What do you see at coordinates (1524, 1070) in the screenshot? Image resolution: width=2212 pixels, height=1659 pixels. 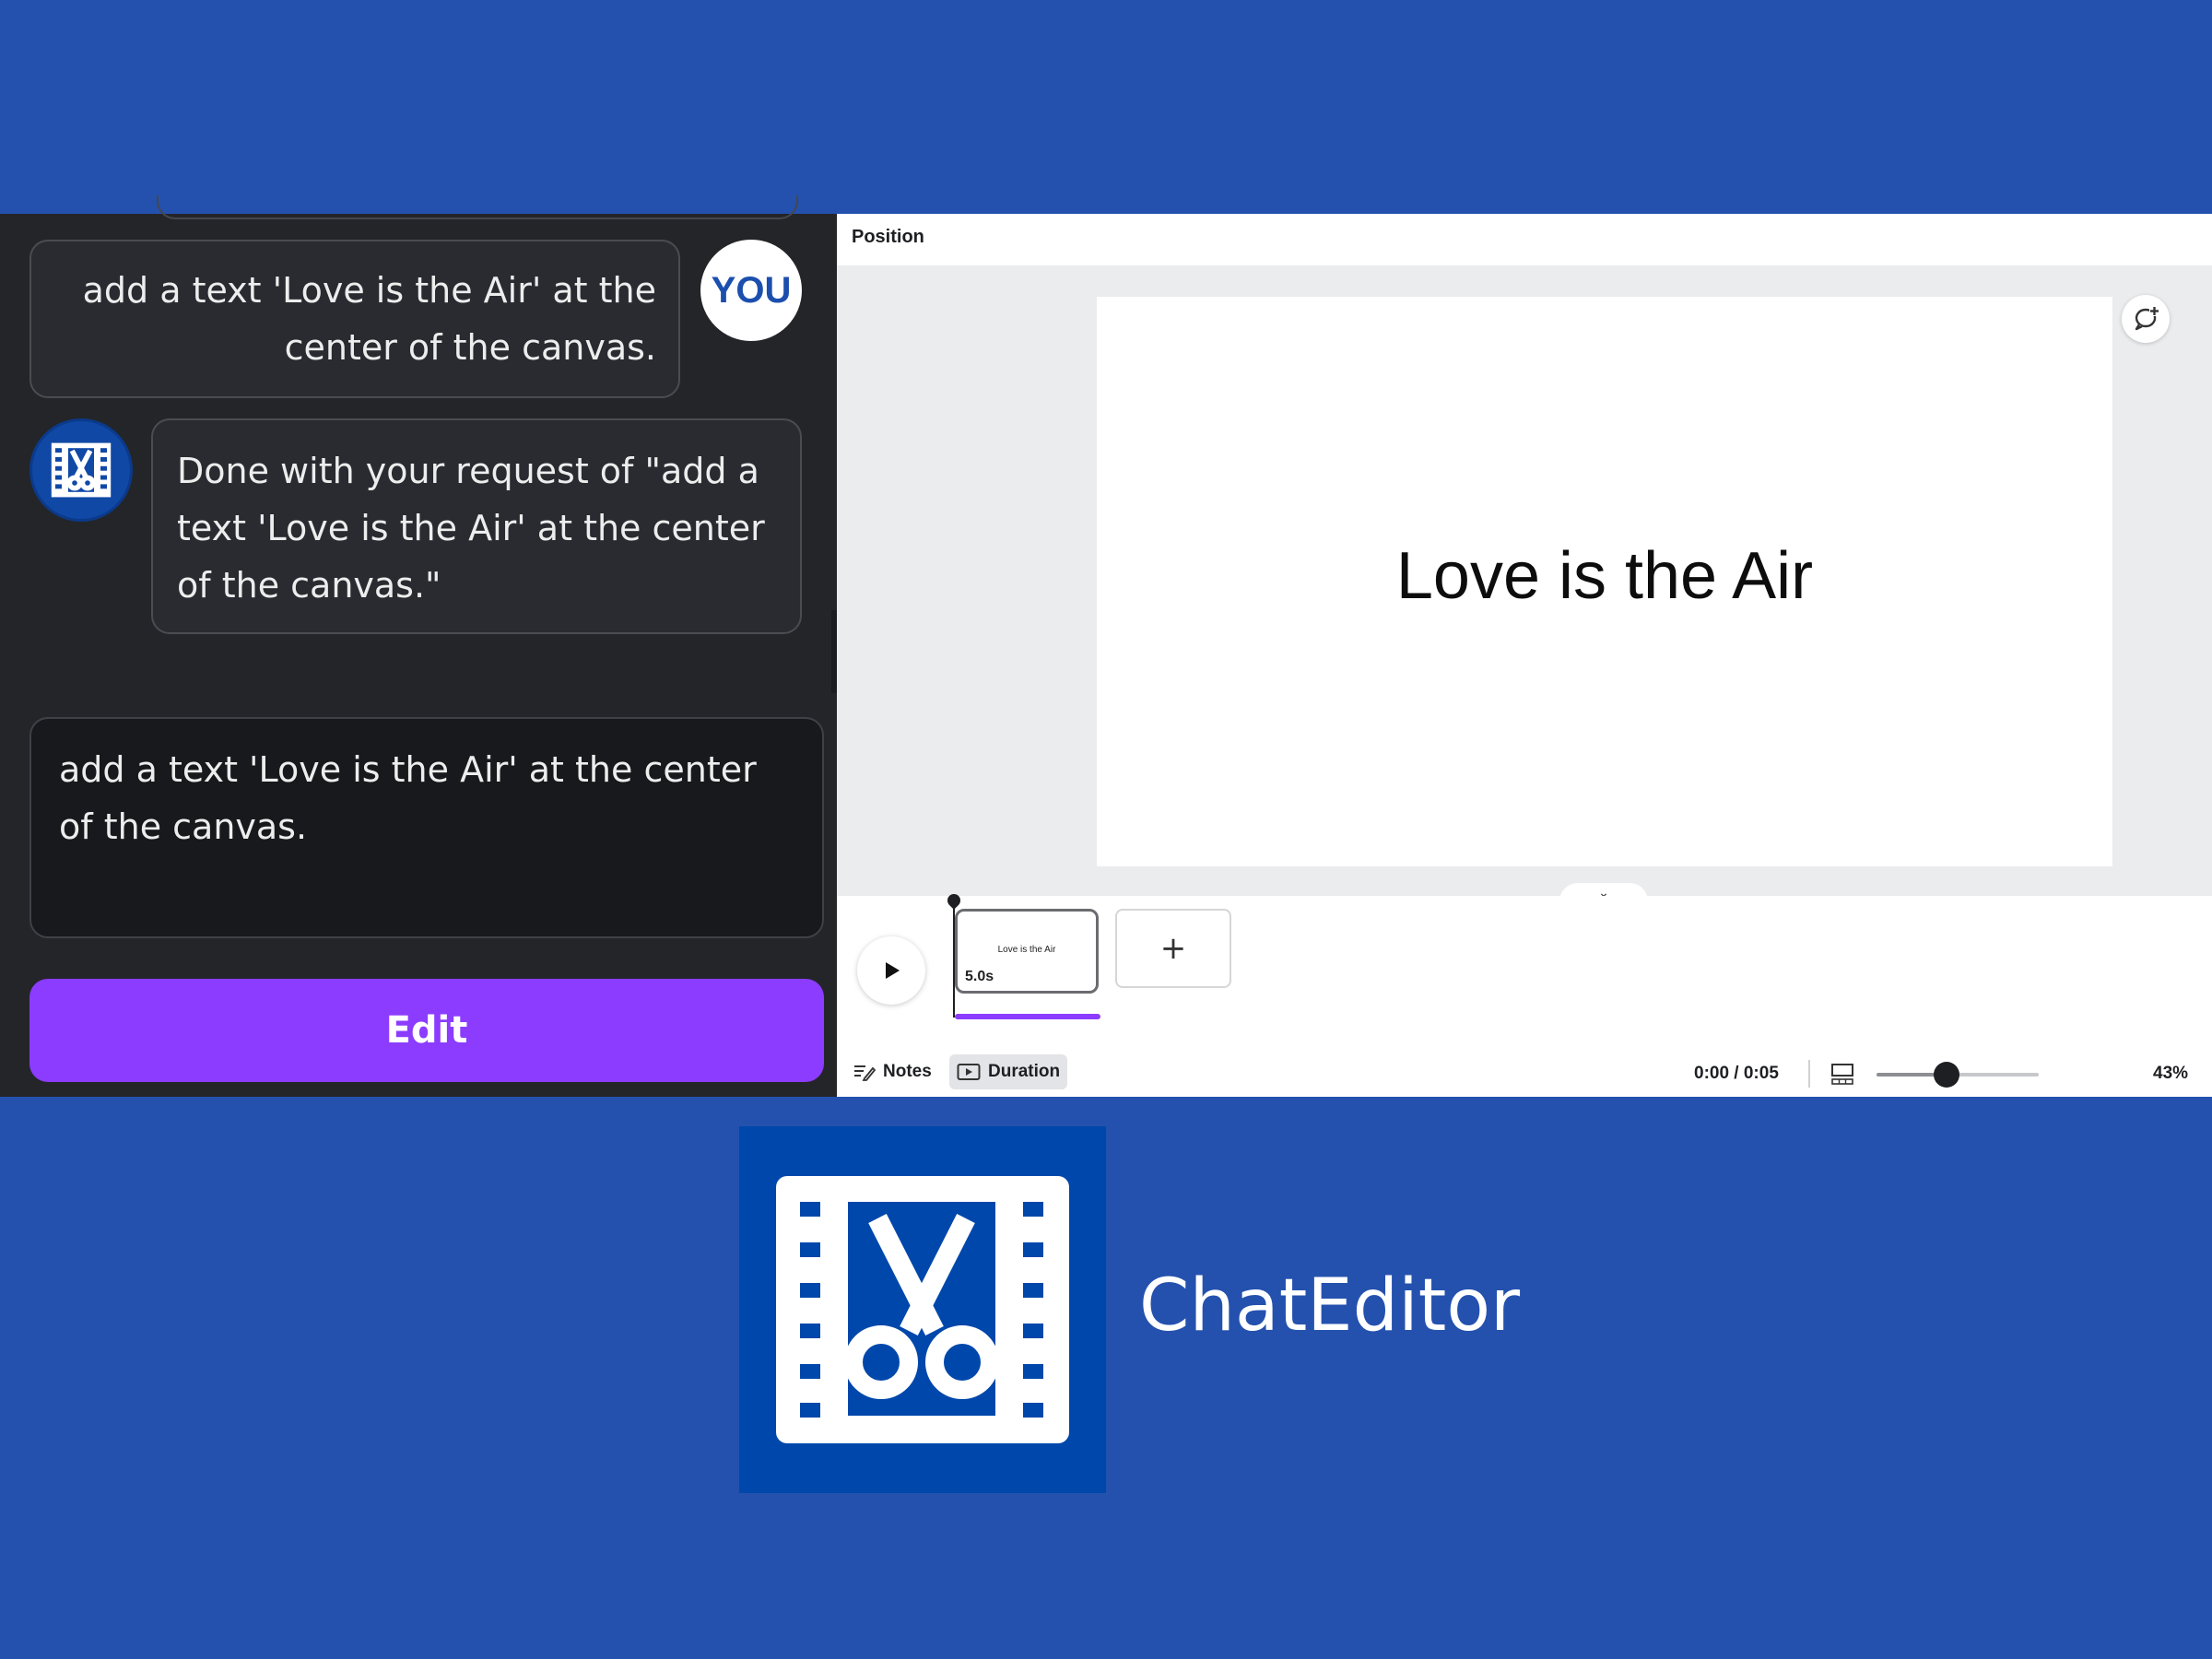 I see `editor-bottom-bar: Notes Duration 0:00 / 0:05 43%` at bounding box center [1524, 1070].